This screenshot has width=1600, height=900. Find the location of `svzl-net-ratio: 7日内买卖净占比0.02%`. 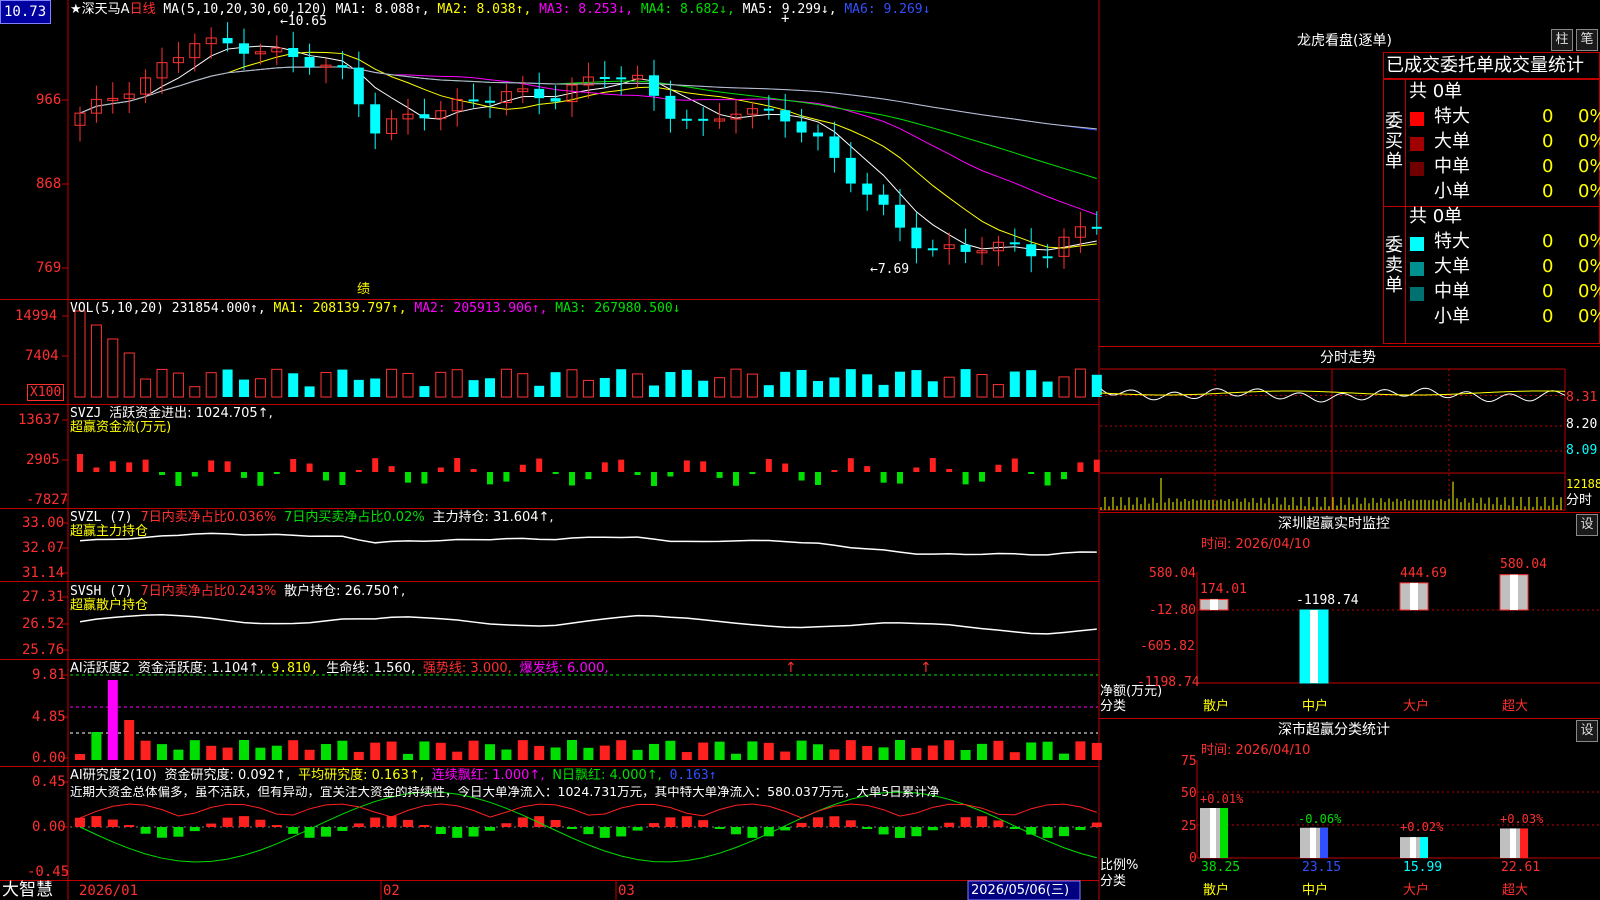

svzl-net-ratio: 7日内买卖净占比0.02% is located at coordinates (354, 517).